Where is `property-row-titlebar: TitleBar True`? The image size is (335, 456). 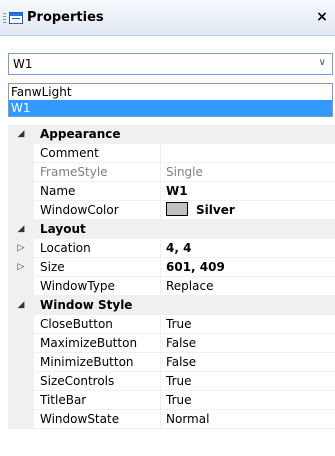 property-row-titlebar: TitleBar True is located at coordinates (171, 400).